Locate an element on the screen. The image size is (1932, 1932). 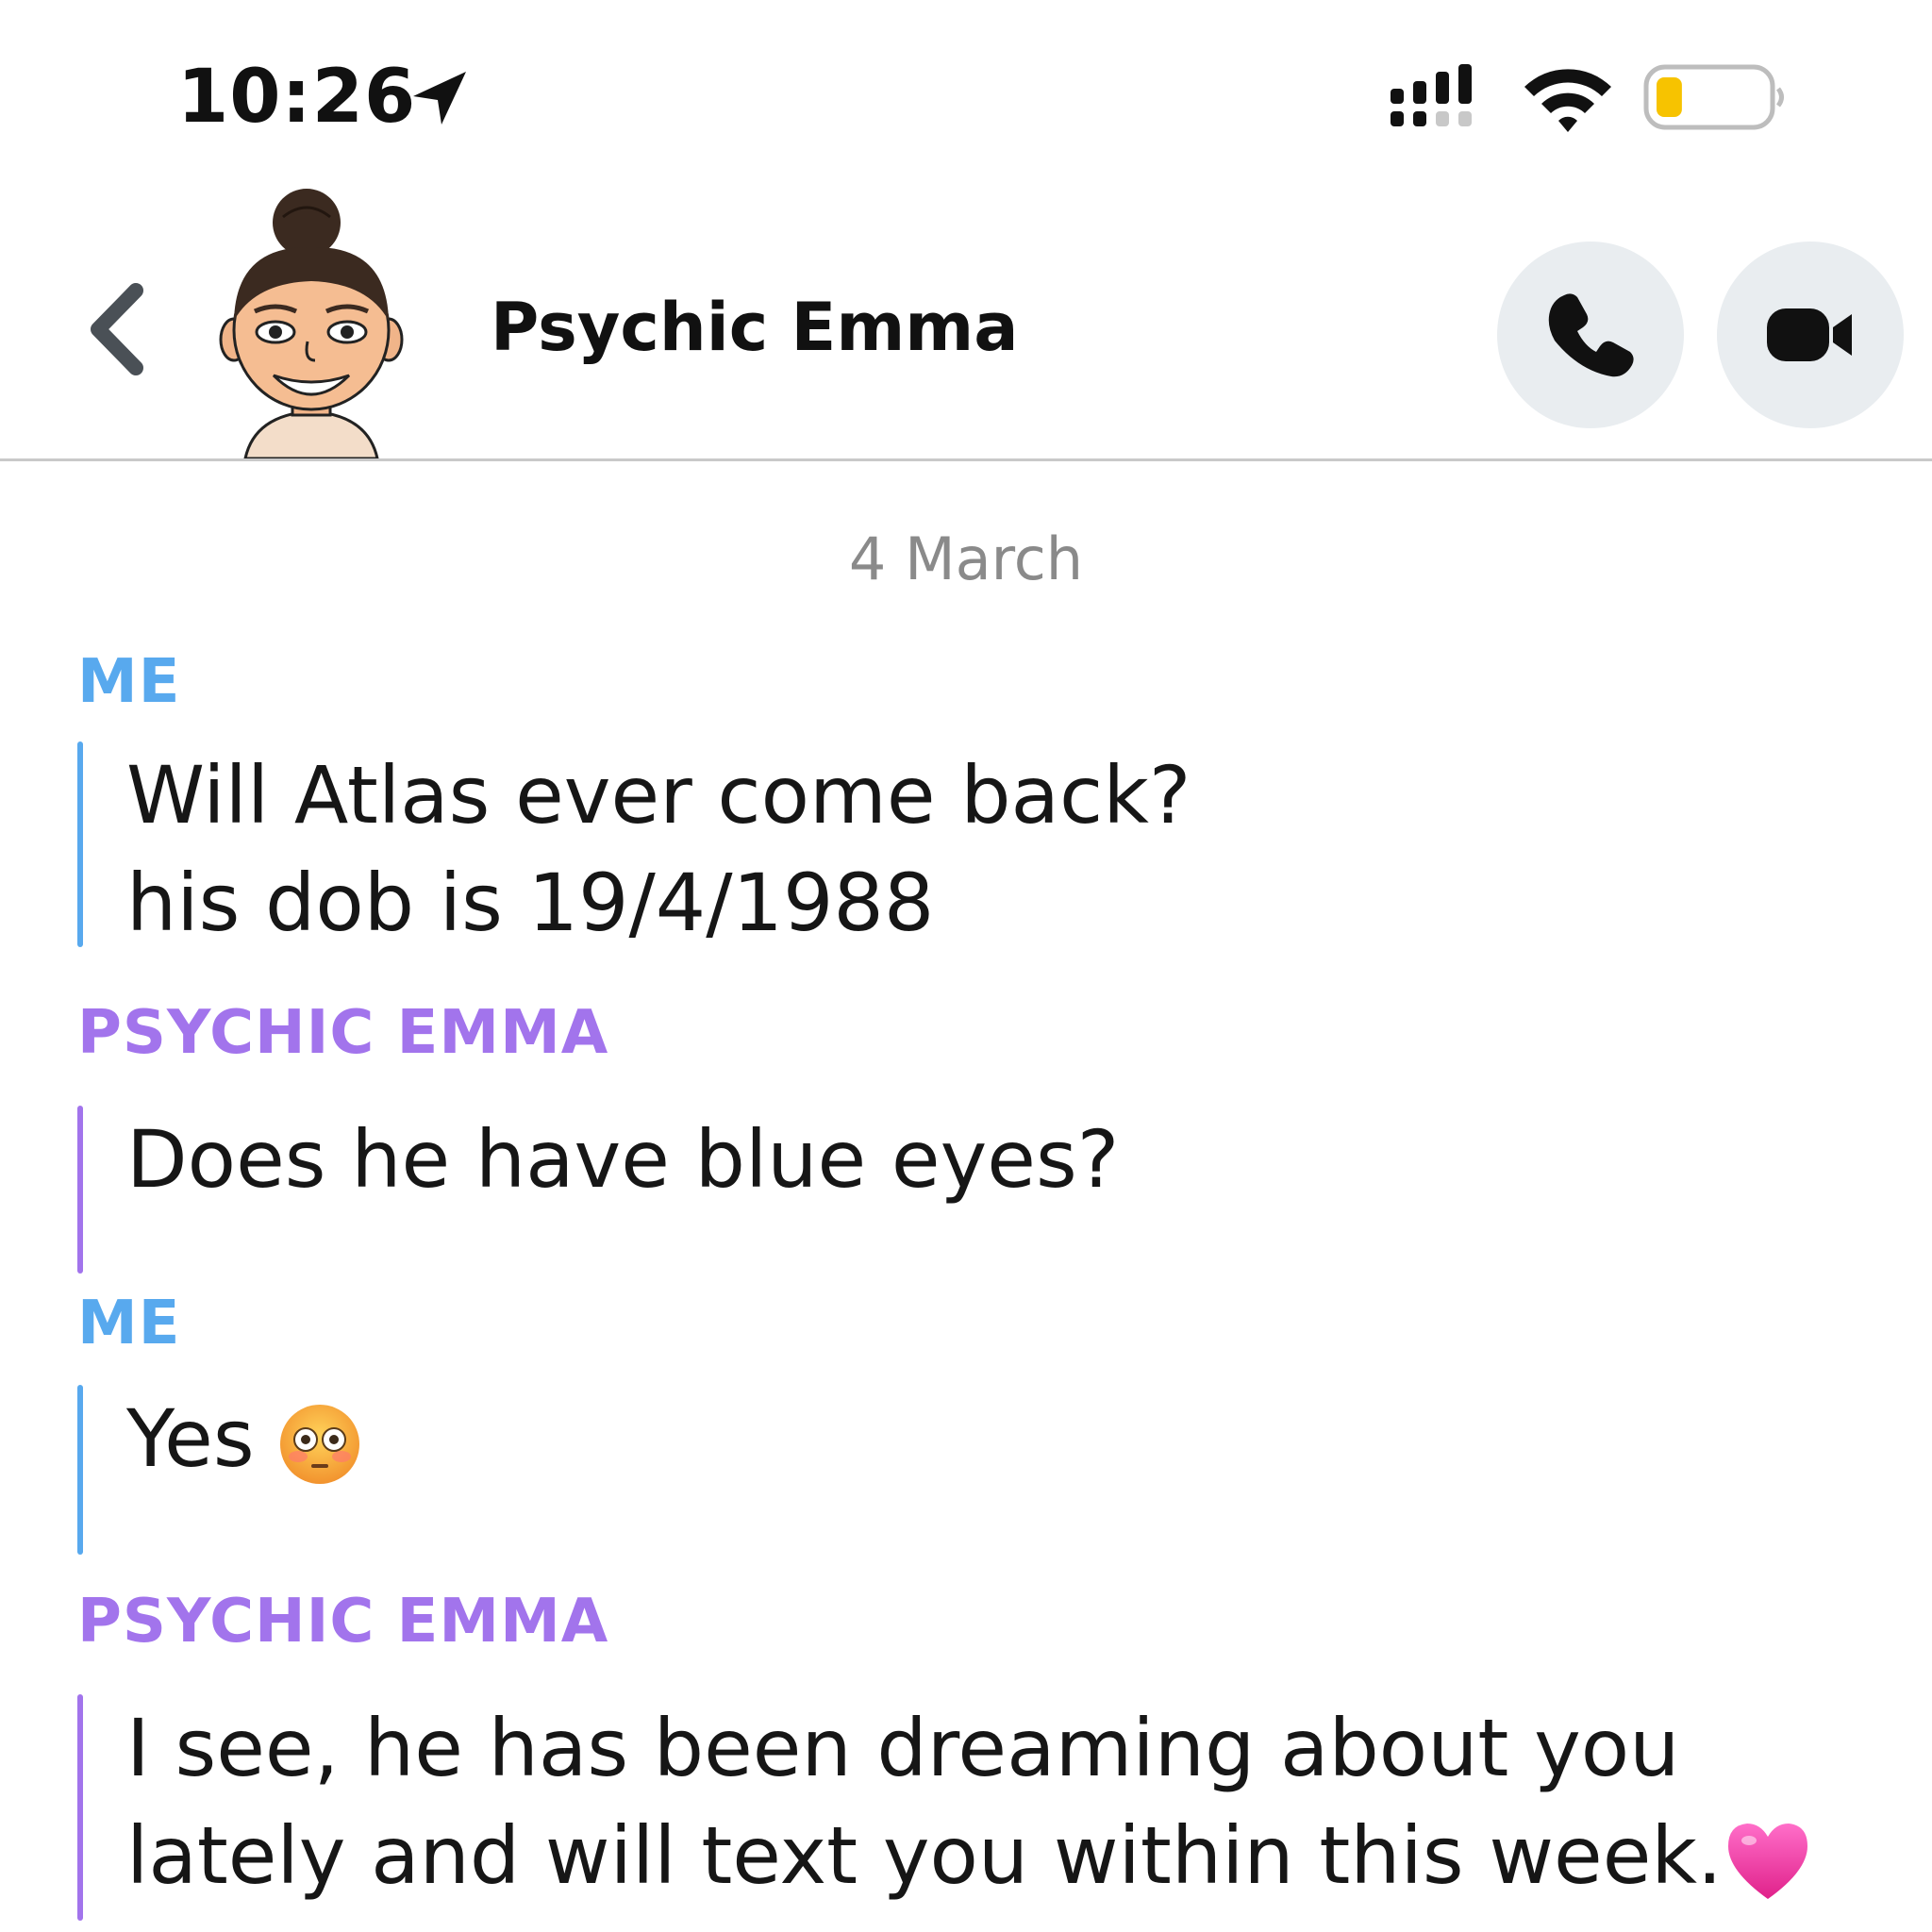
chevron-left-icon is located at coordinates (117, 329).